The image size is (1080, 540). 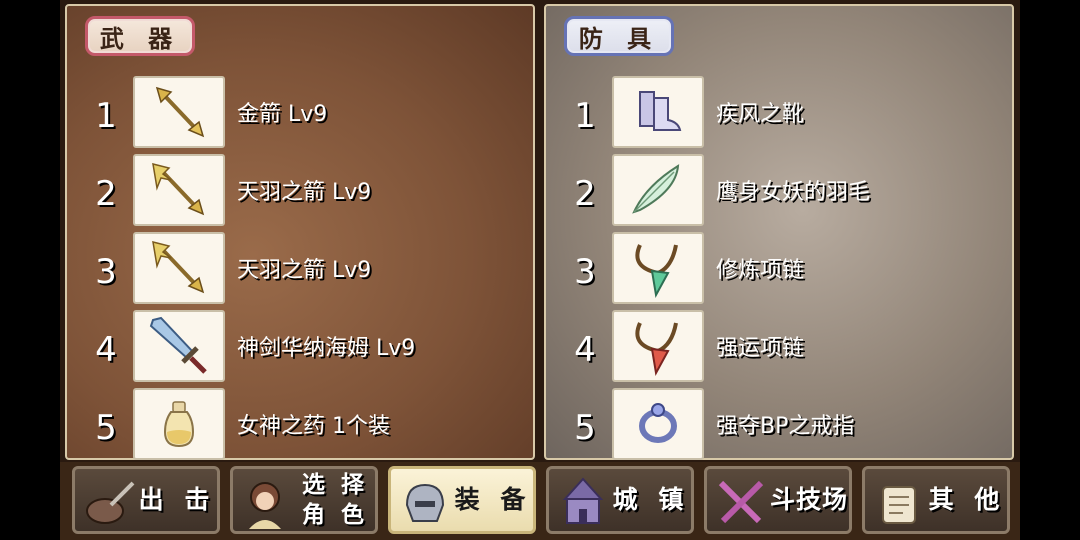 I want to click on sword-icon, so click(x=178, y=345).